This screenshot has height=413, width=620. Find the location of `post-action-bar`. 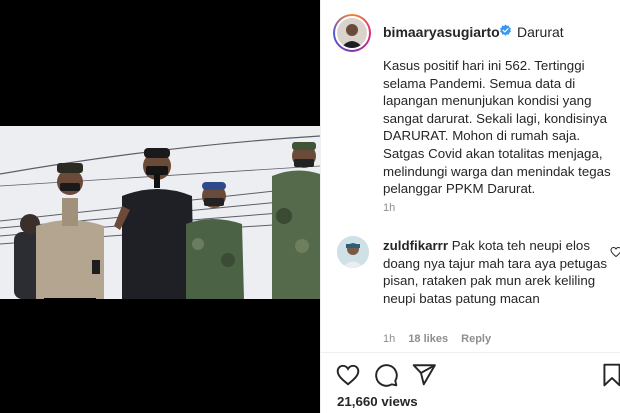

post-action-bar is located at coordinates (470, 375).